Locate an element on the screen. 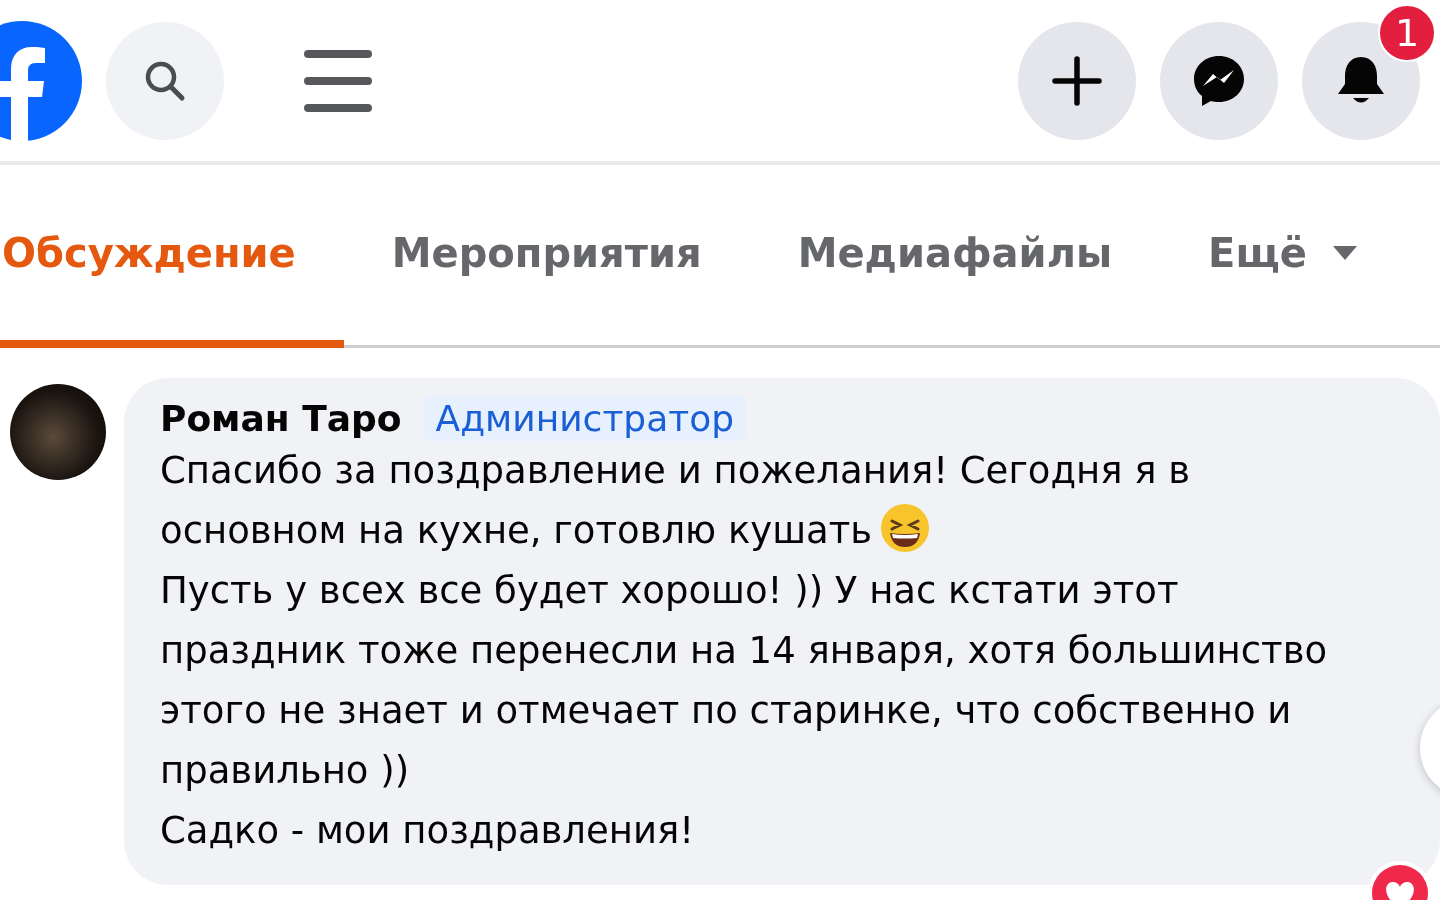 This screenshot has height=900, width=1440. author-name: Роман Таро is located at coordinates (281, 418).